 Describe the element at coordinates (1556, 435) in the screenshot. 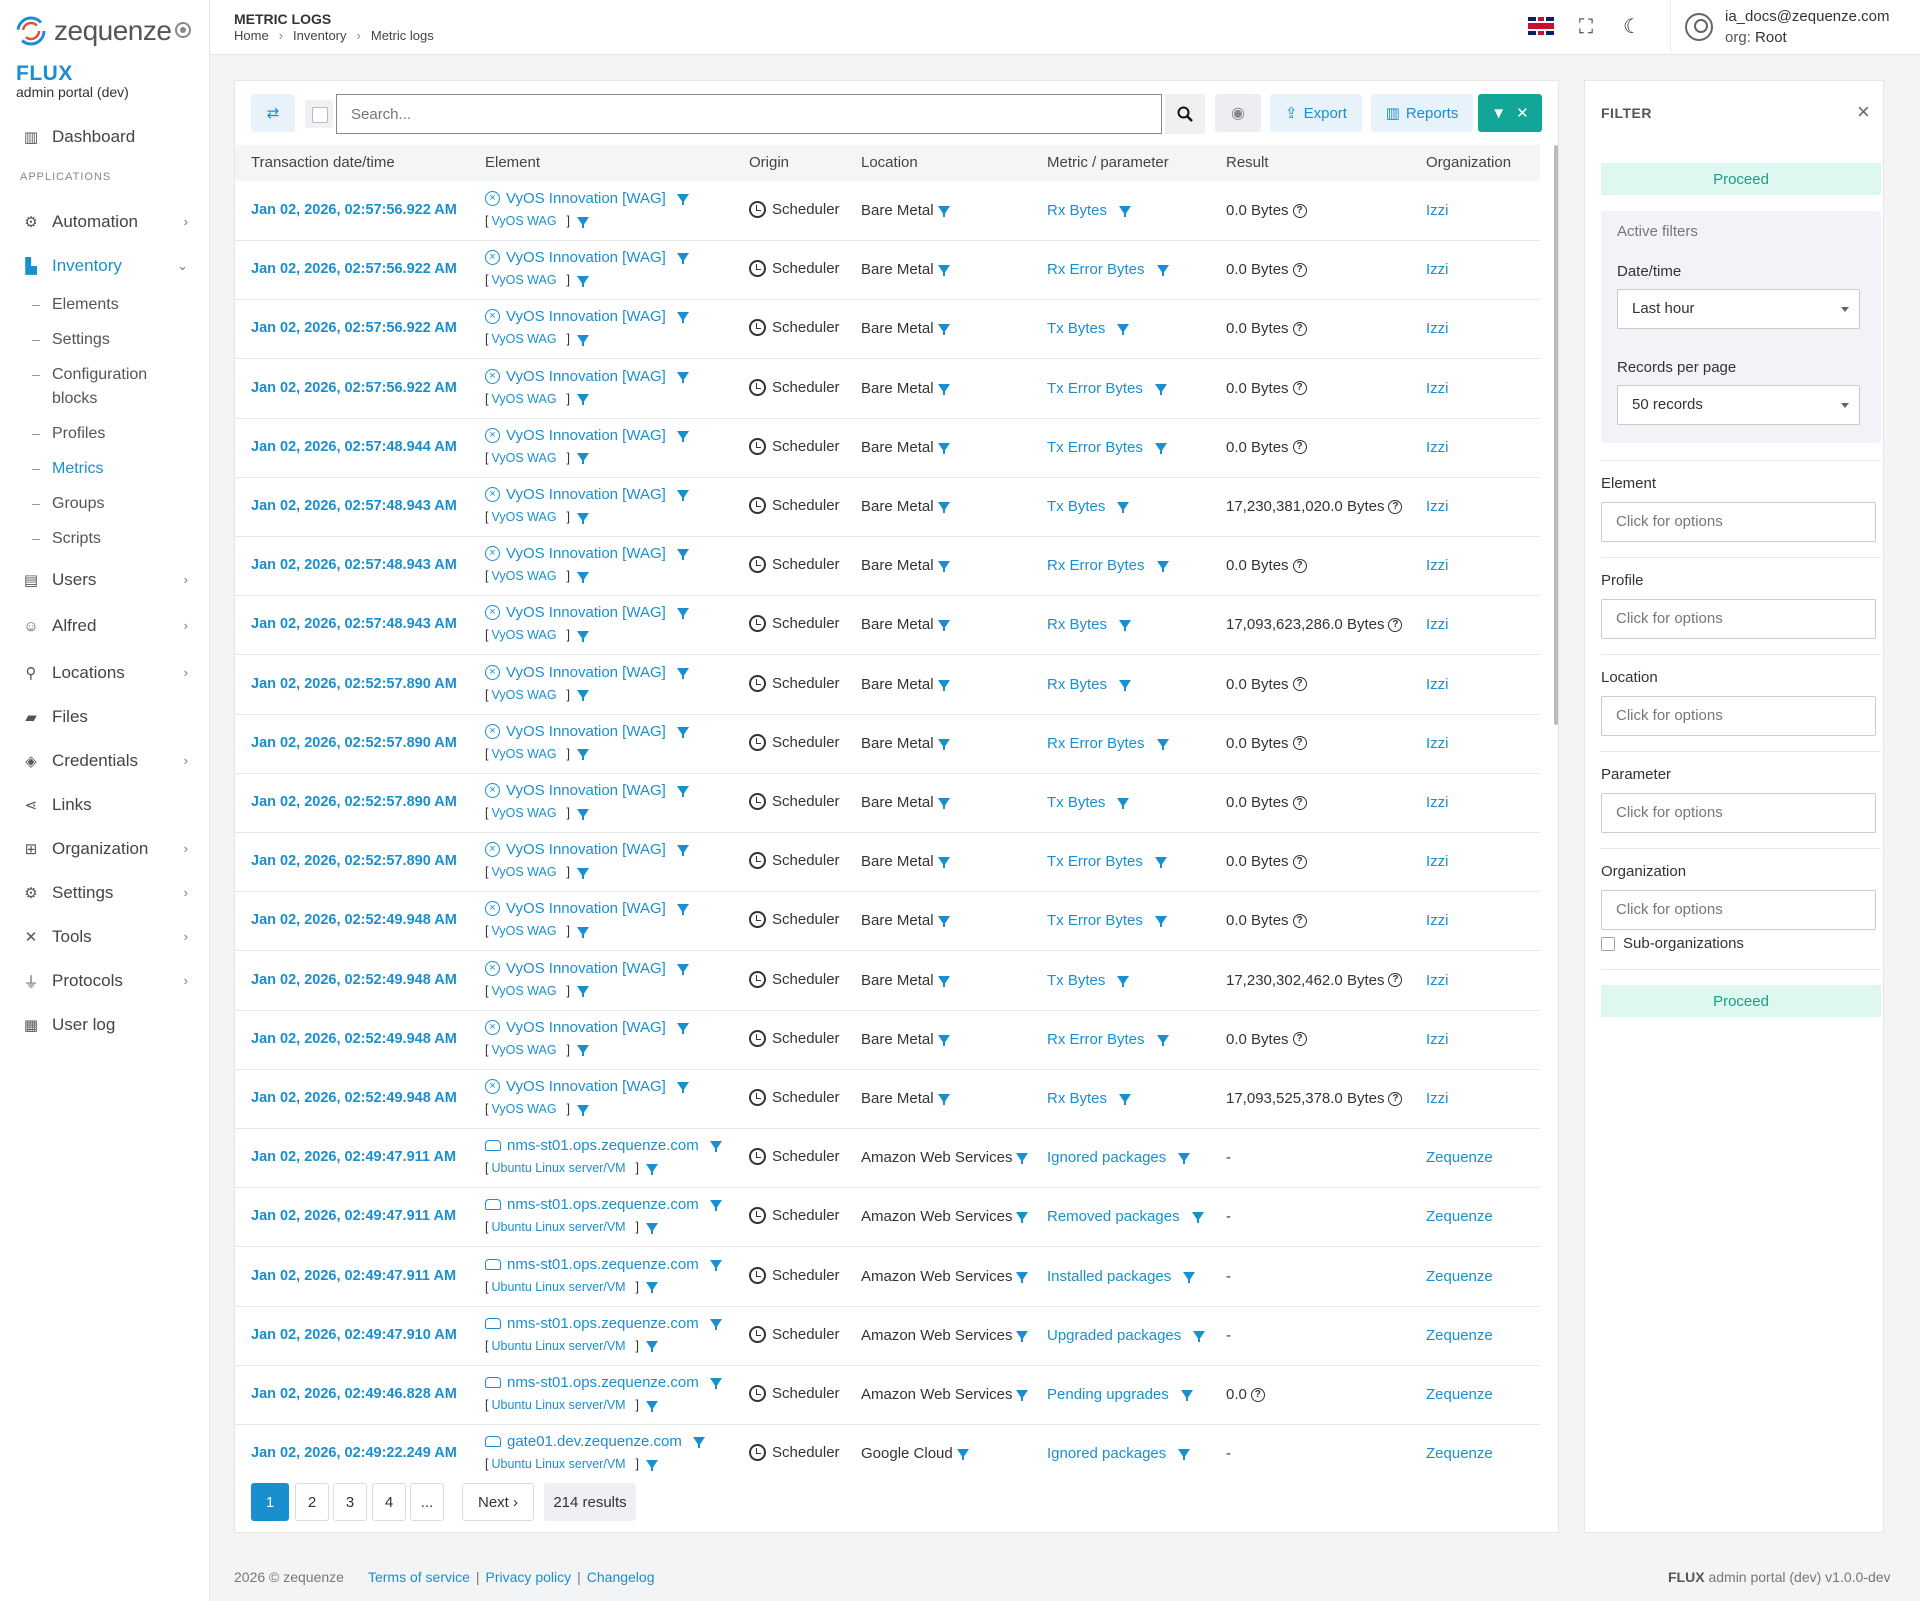

I see `scrollbar-thumb` at that location.